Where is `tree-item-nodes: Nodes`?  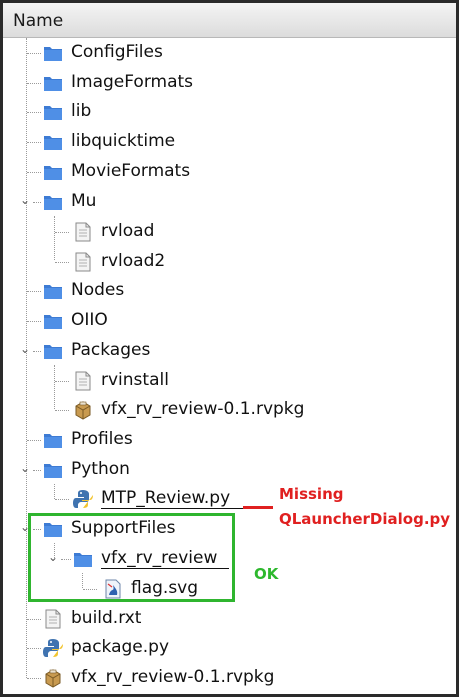
tree-item-nodes: Nodes is located at coordinates (229, 291).